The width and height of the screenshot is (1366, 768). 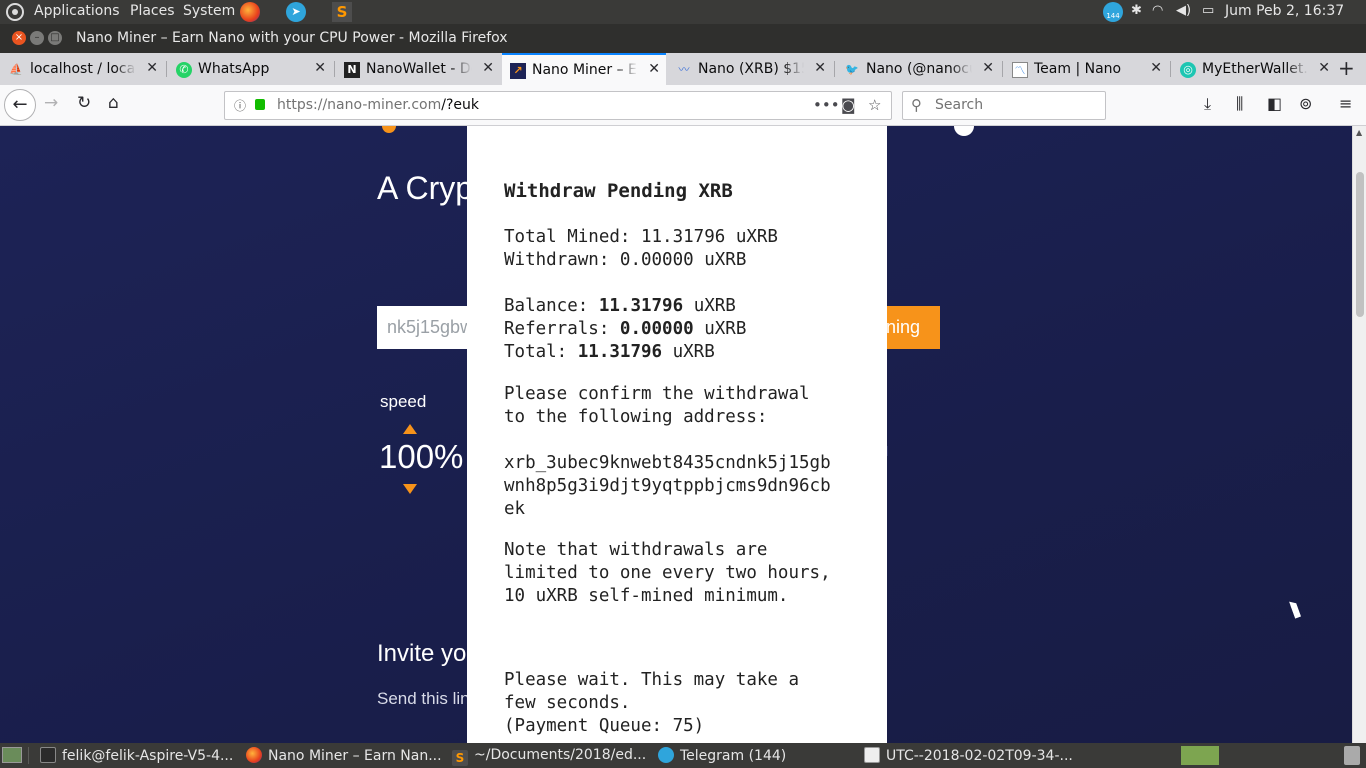 I want to click on speed-up-arrow-icon, so click(x=410, y=429).